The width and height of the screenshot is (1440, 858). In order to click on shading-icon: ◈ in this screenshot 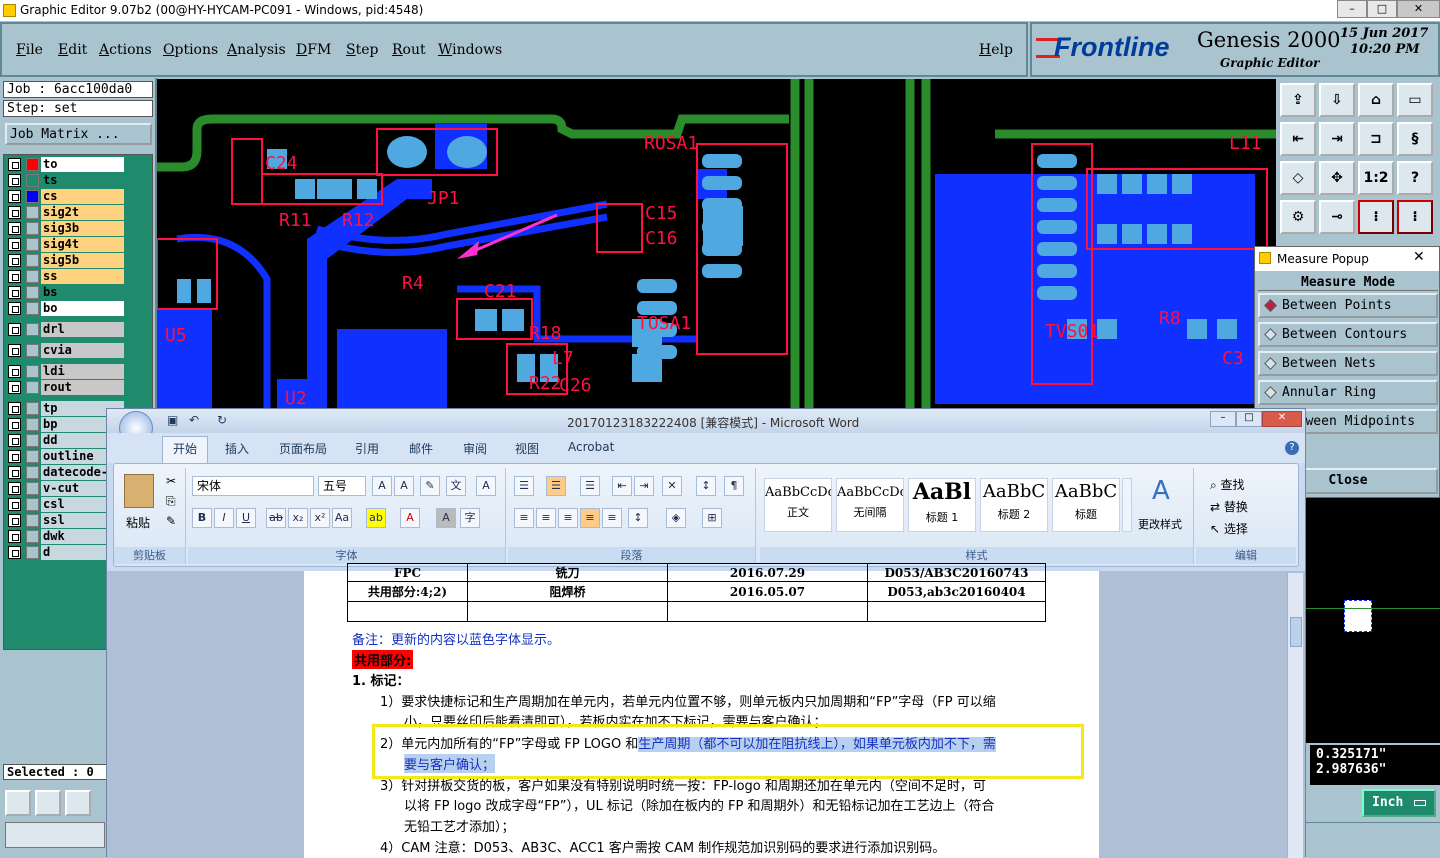, I will do `click(676, 518)`.